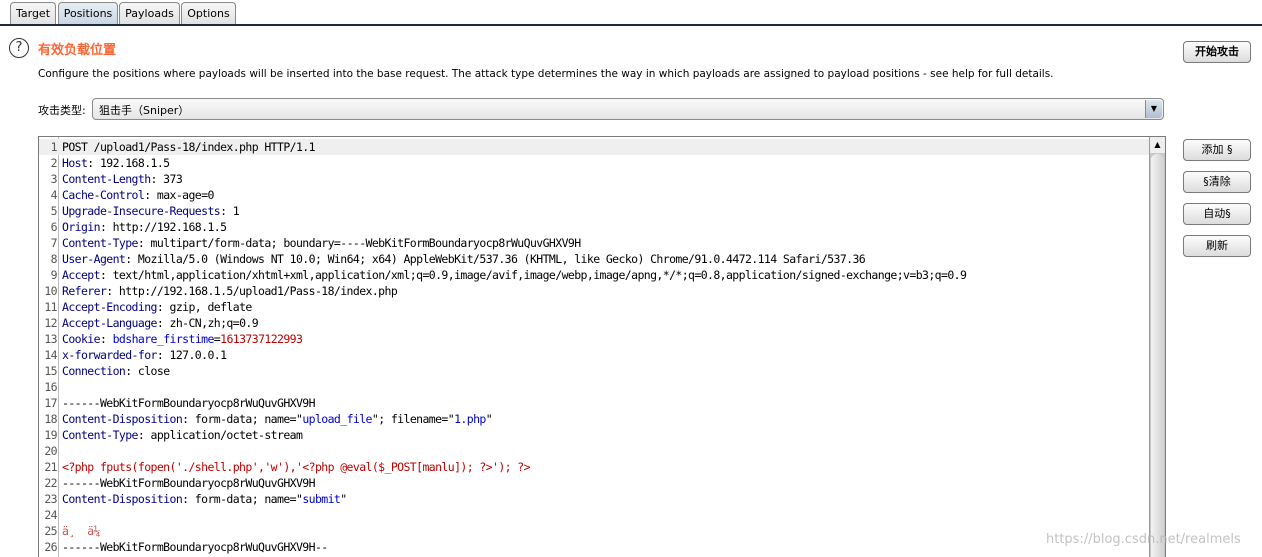 The width and height of the screenshot is (1262, 557). Describe the element at coordinates (594, 179) in the screenshot. I see `request-line: 3 Content-Length: 373` at that location.